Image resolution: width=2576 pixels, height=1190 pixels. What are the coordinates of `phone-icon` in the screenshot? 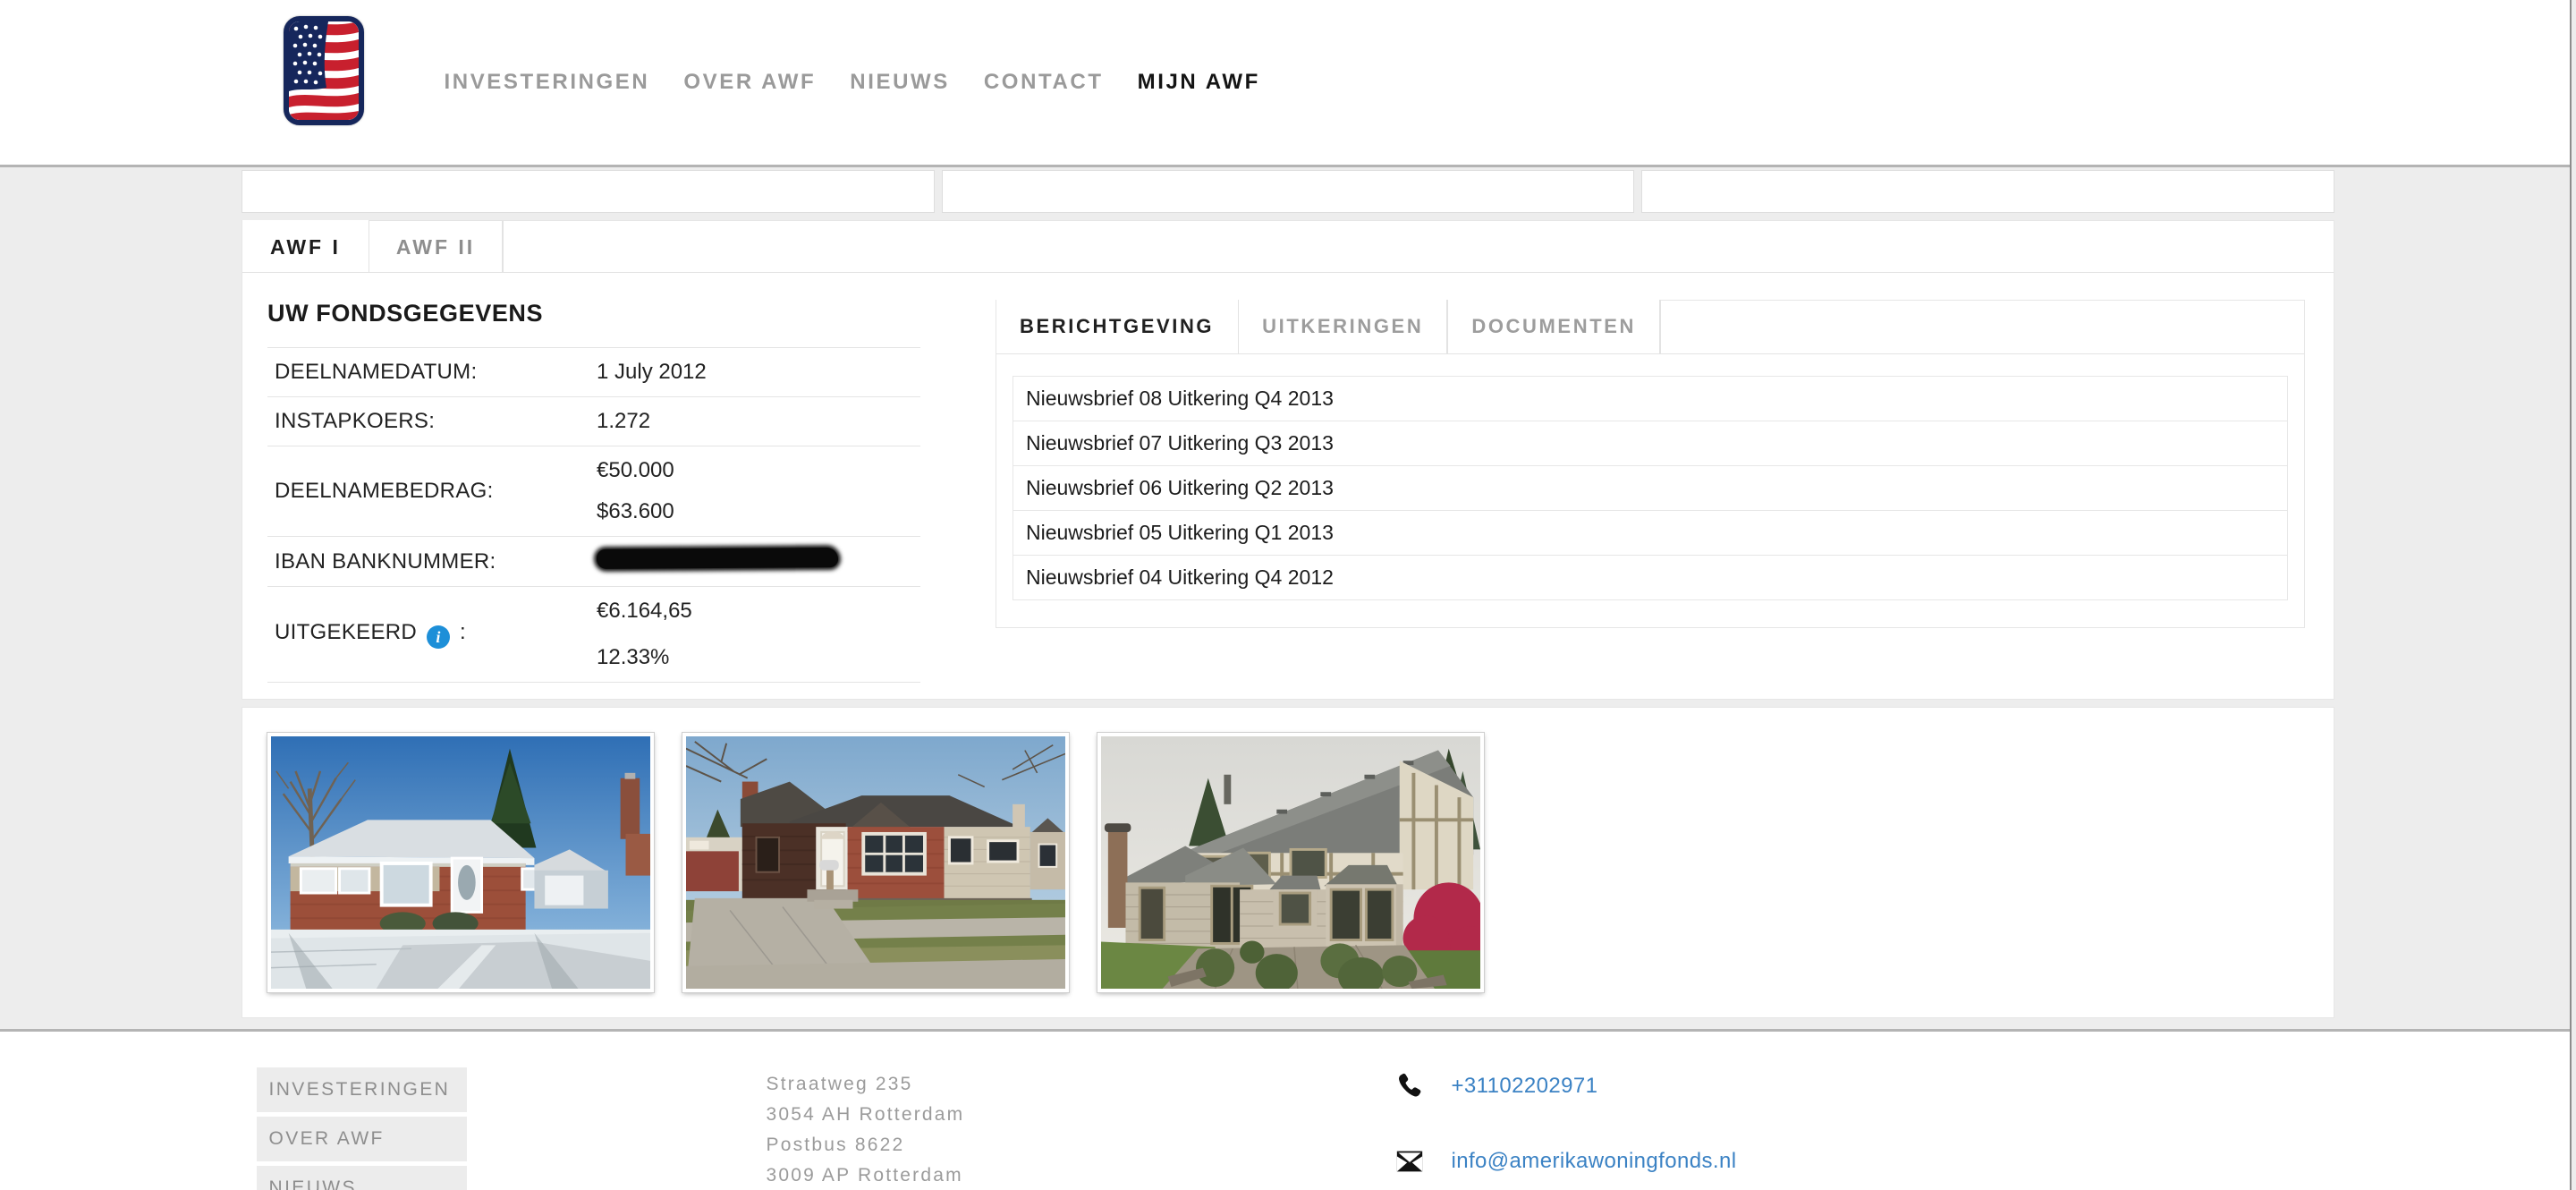 It's located at (1410, 1086).